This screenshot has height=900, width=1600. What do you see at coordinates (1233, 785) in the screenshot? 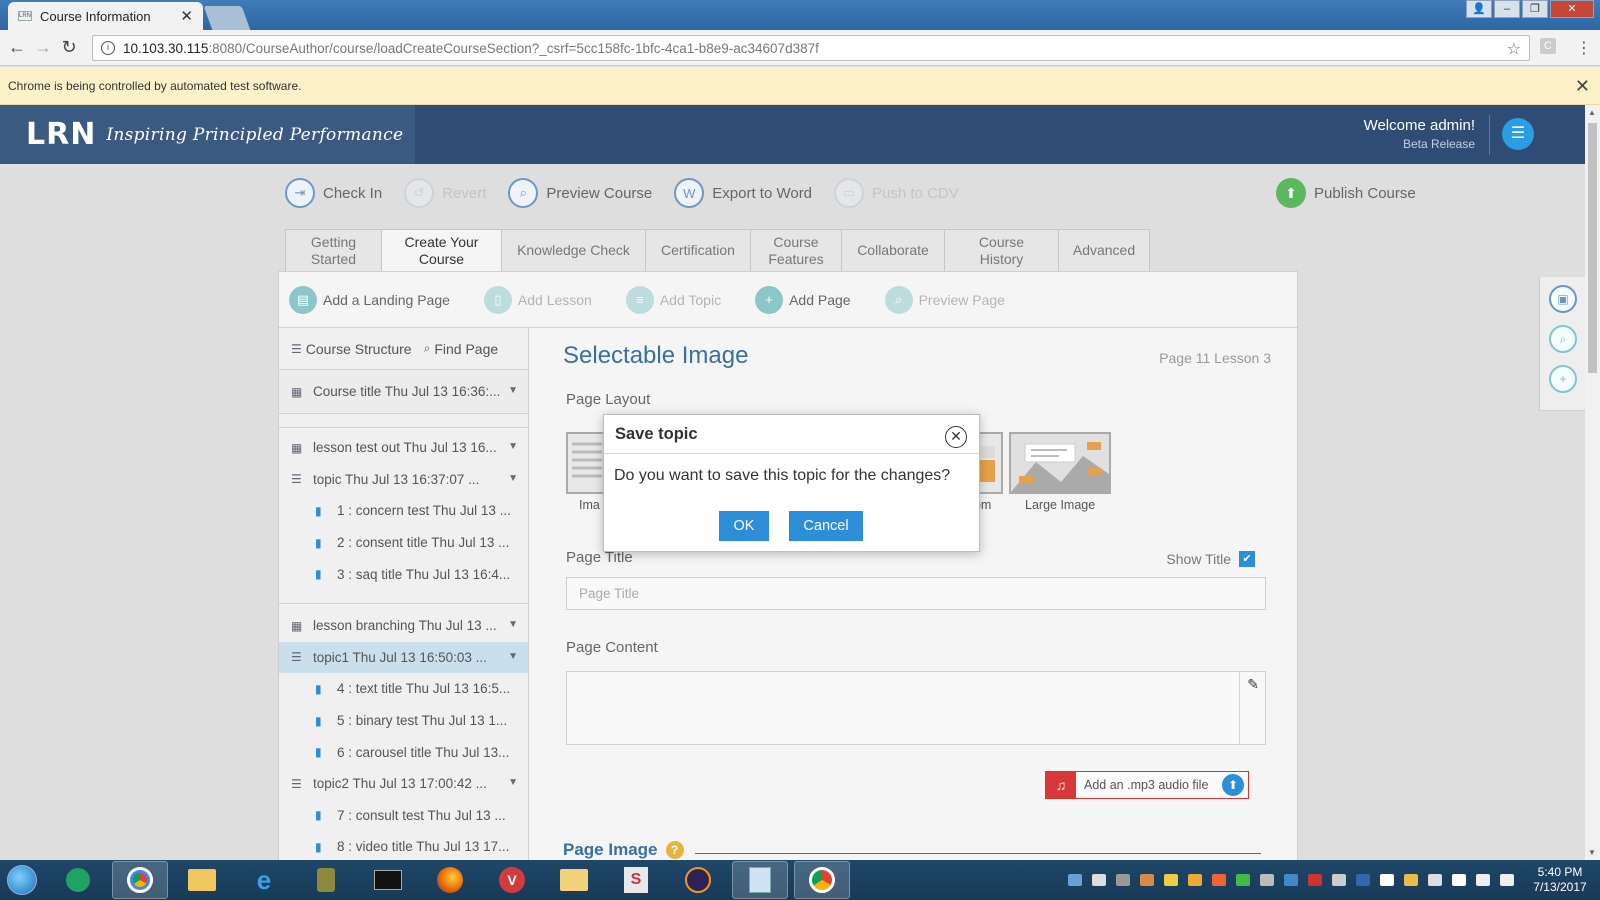
I see `upload-icon: ⬆` at bounding box center [1233, 785].